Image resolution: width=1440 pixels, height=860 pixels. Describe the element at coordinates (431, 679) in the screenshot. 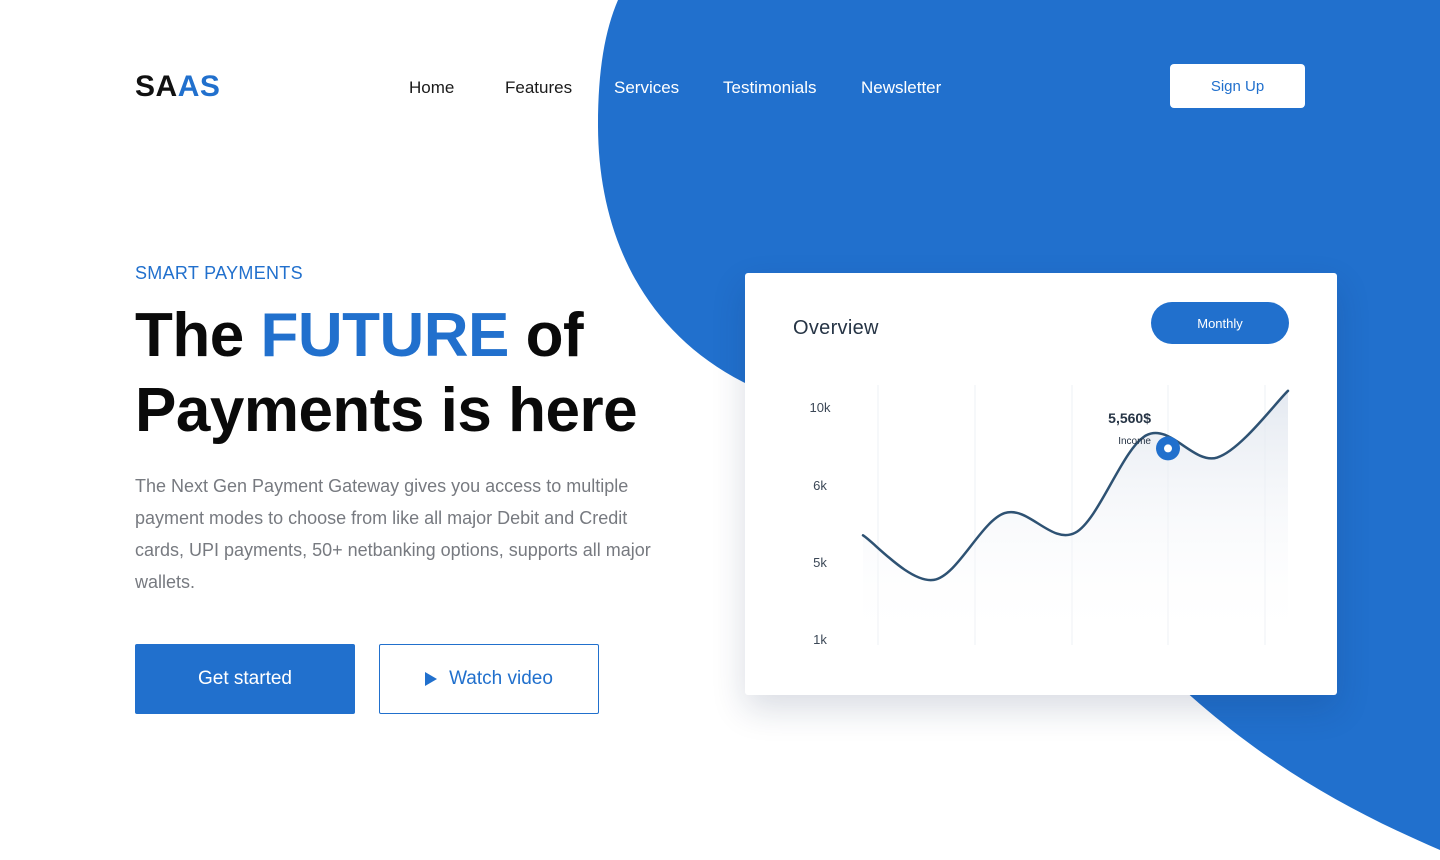

I see `play-icon` at that location.